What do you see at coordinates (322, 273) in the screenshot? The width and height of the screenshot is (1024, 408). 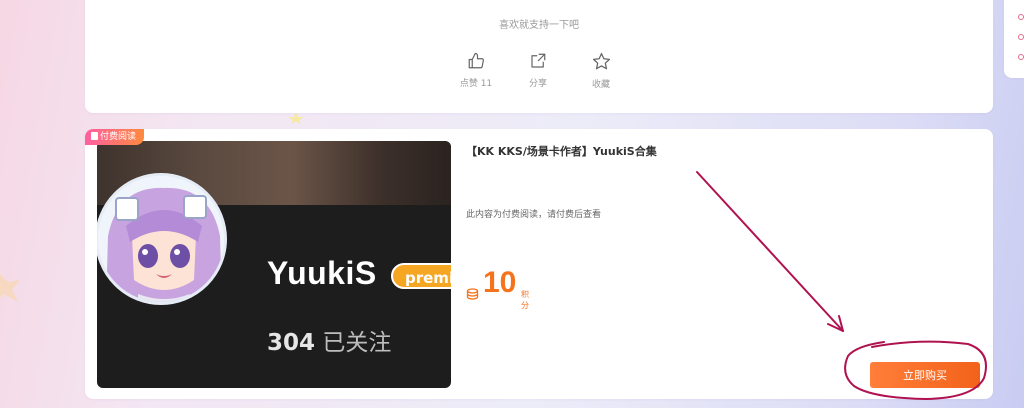 I see `thumbnail-username: YuukiS` at bounding box center [322, 273].